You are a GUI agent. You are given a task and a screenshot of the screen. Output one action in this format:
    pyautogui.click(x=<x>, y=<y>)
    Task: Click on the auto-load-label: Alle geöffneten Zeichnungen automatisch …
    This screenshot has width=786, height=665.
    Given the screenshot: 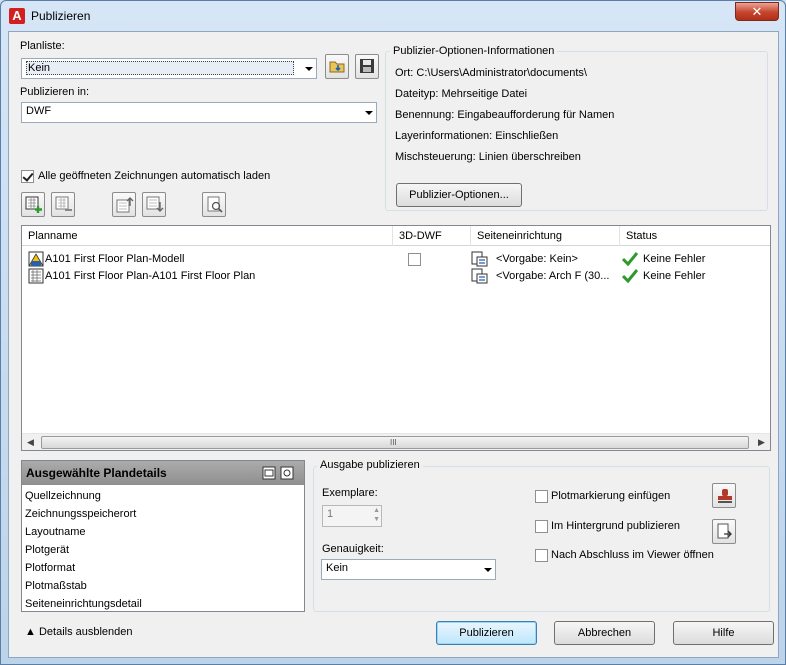 What is the action you would take?
    pyautogui.click(x=154, y=176)
    